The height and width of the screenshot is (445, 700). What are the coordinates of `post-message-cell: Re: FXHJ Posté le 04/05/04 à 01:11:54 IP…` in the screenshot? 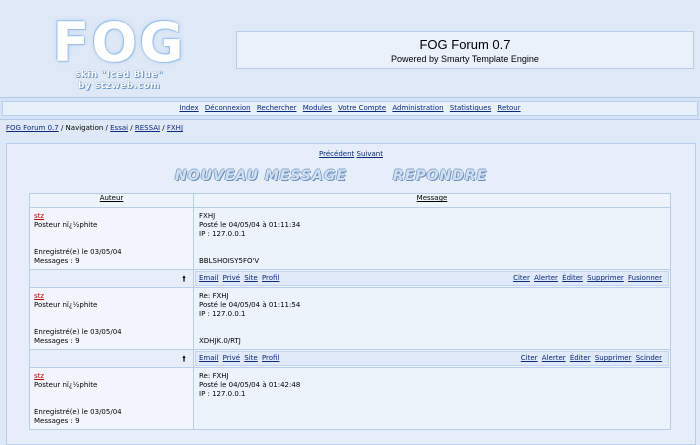 It's located at (432, 318).